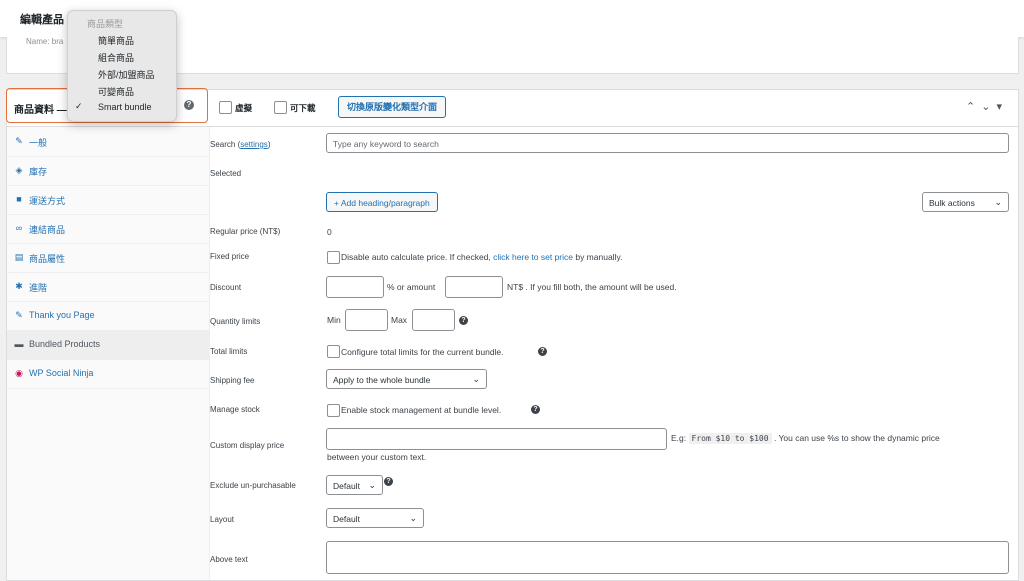 The height and width of the screenshot is (581, 1024). Describe the element at coordinates (116, 57) in the screenshot. I see `option-grouped: 組合商品` at that location.